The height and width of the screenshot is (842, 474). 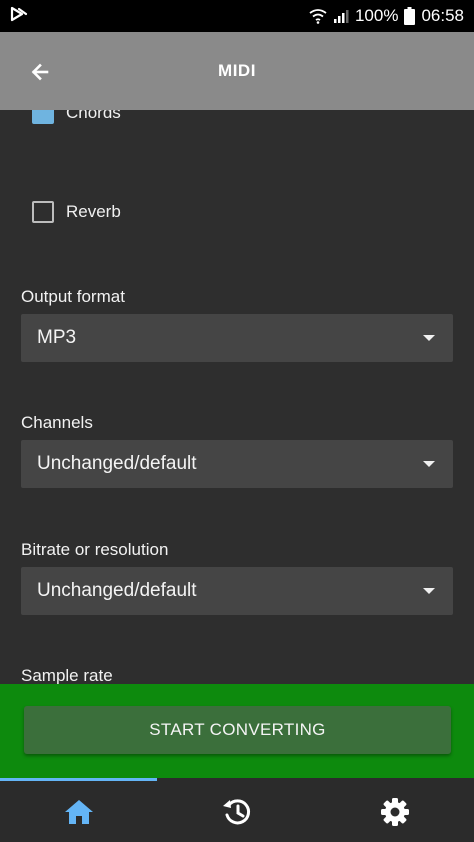 What do you see at coordinates (237, 591) in the screenshot?
I see `bitrate-select: Unchanged/default` at bounding box center [237, 591].